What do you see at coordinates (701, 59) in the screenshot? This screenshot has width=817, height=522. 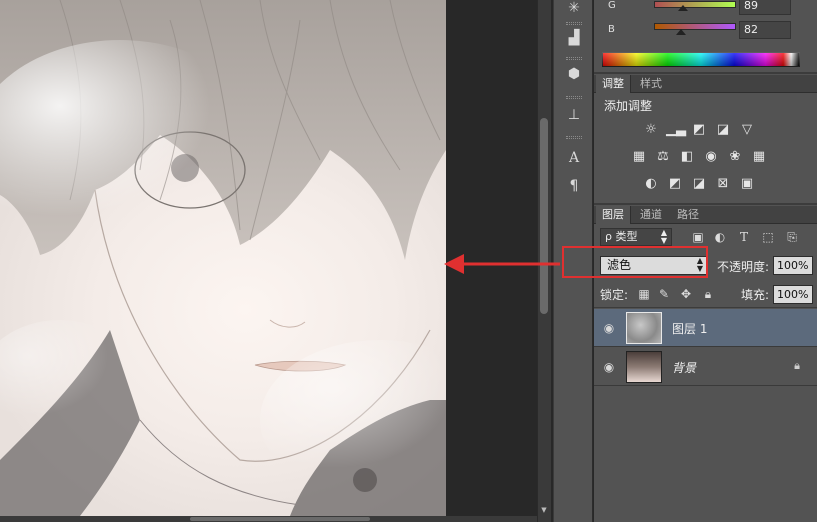 I see `color-spectrum-shade` at bounding box center [701, 59].